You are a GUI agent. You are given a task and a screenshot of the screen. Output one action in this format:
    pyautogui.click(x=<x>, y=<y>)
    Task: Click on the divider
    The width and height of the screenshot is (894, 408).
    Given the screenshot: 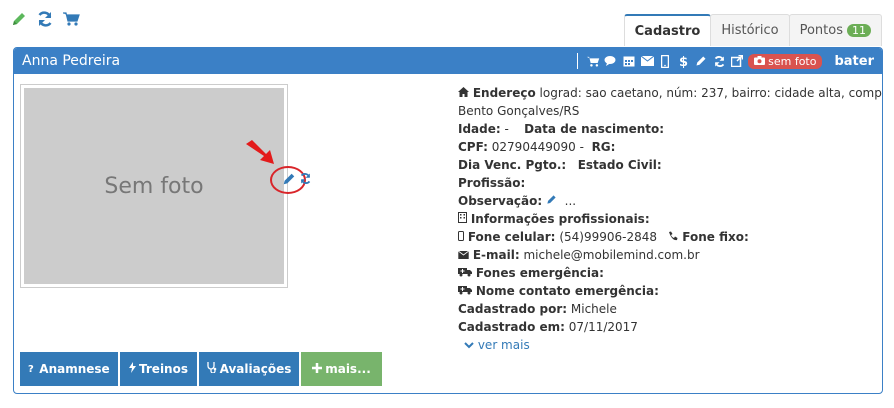 What is the action you would take?
    pyautogui.click(x=578, y=61)
    